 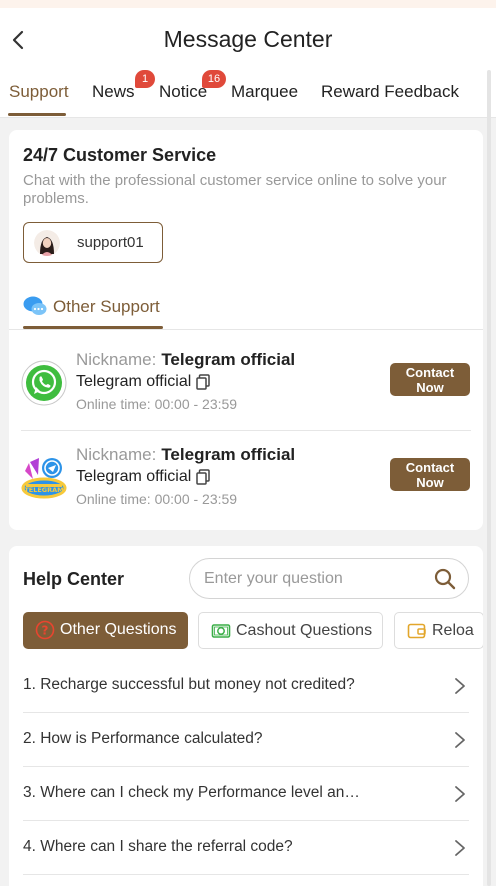 I want to click on tab-marquee: Marquee, so click(x=264, y=92).